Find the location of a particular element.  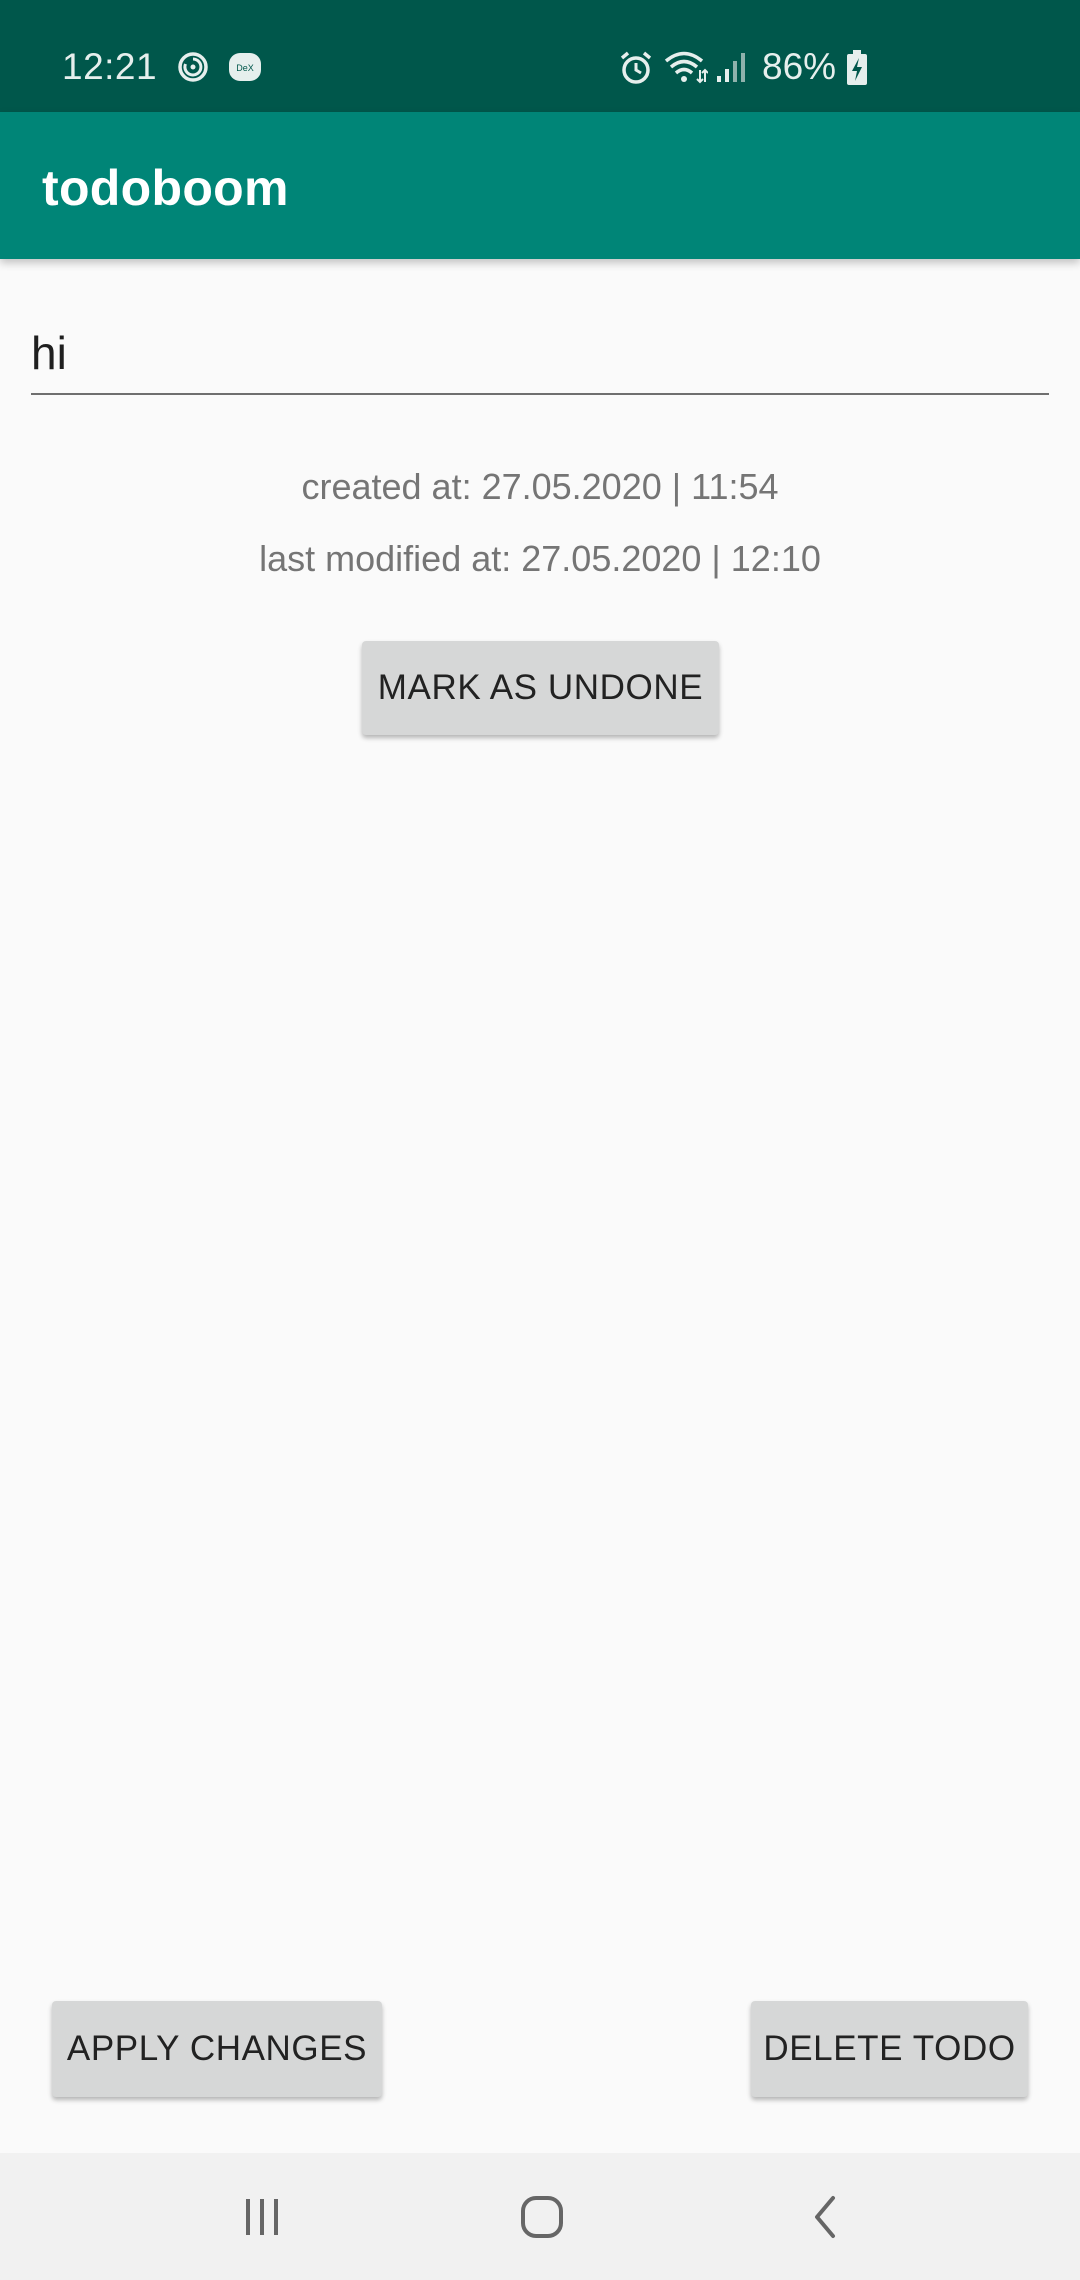

battery-percent: 86% is located at coordinates (799, 66).